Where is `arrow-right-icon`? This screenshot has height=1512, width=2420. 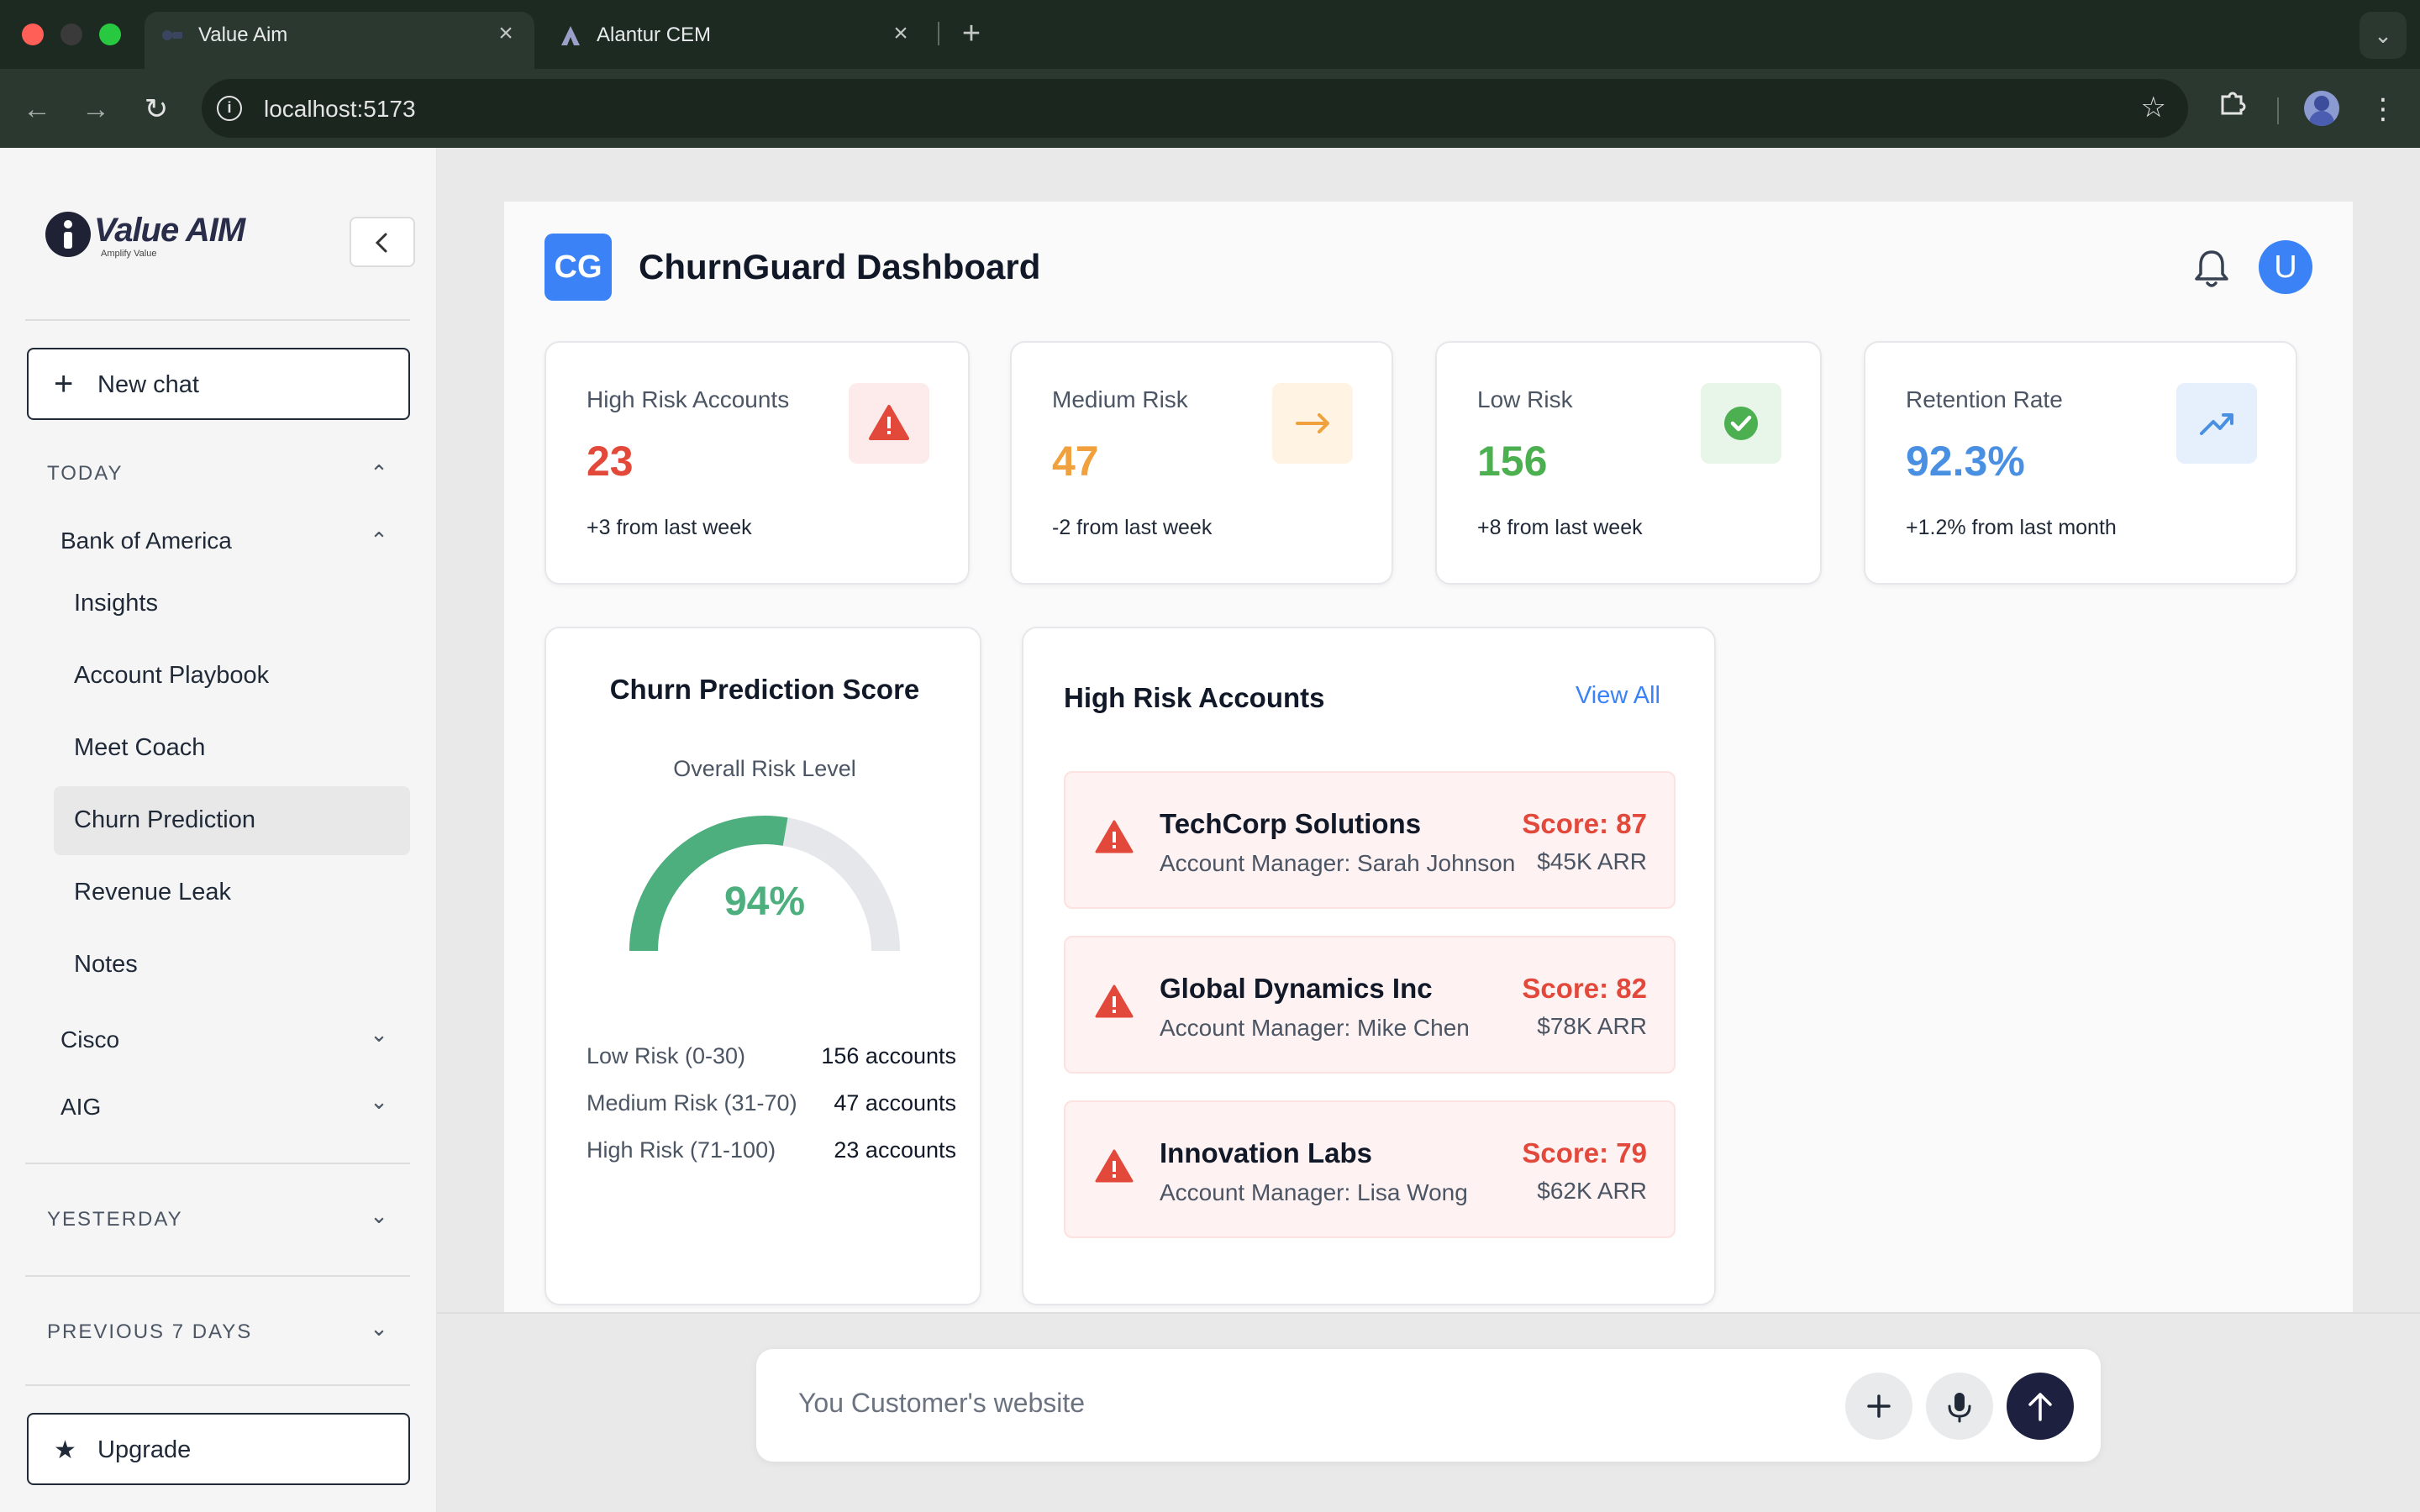
arrow-right-icon is located at coordinates (1313, 423).